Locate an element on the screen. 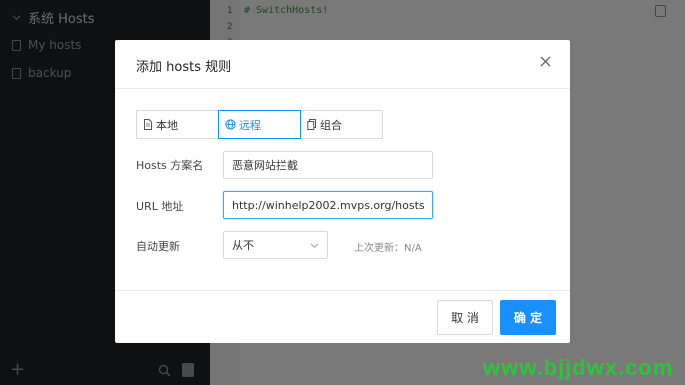 This screenshot has height=385, width=685. hosts-name-input is located at coordinates (328, 165).